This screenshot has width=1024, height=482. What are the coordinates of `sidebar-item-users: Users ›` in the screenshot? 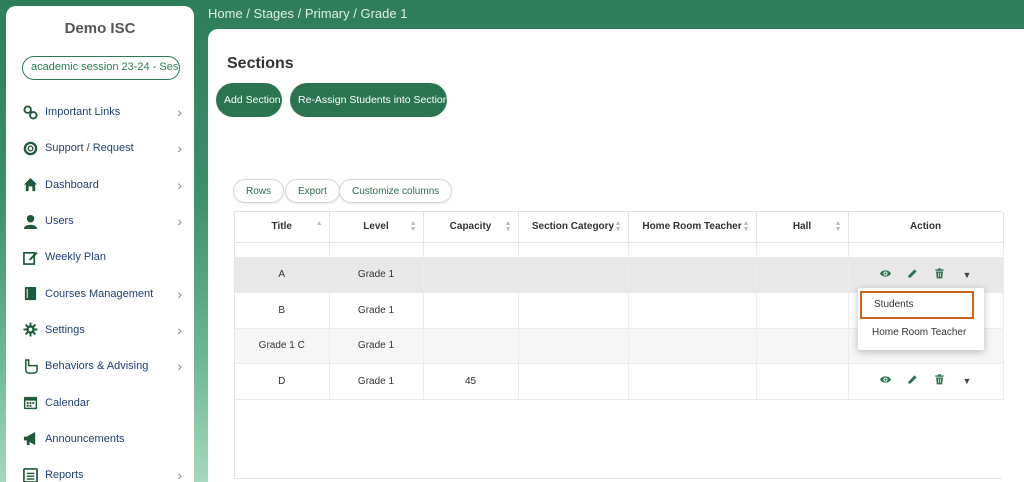 It's located at (100, 221).